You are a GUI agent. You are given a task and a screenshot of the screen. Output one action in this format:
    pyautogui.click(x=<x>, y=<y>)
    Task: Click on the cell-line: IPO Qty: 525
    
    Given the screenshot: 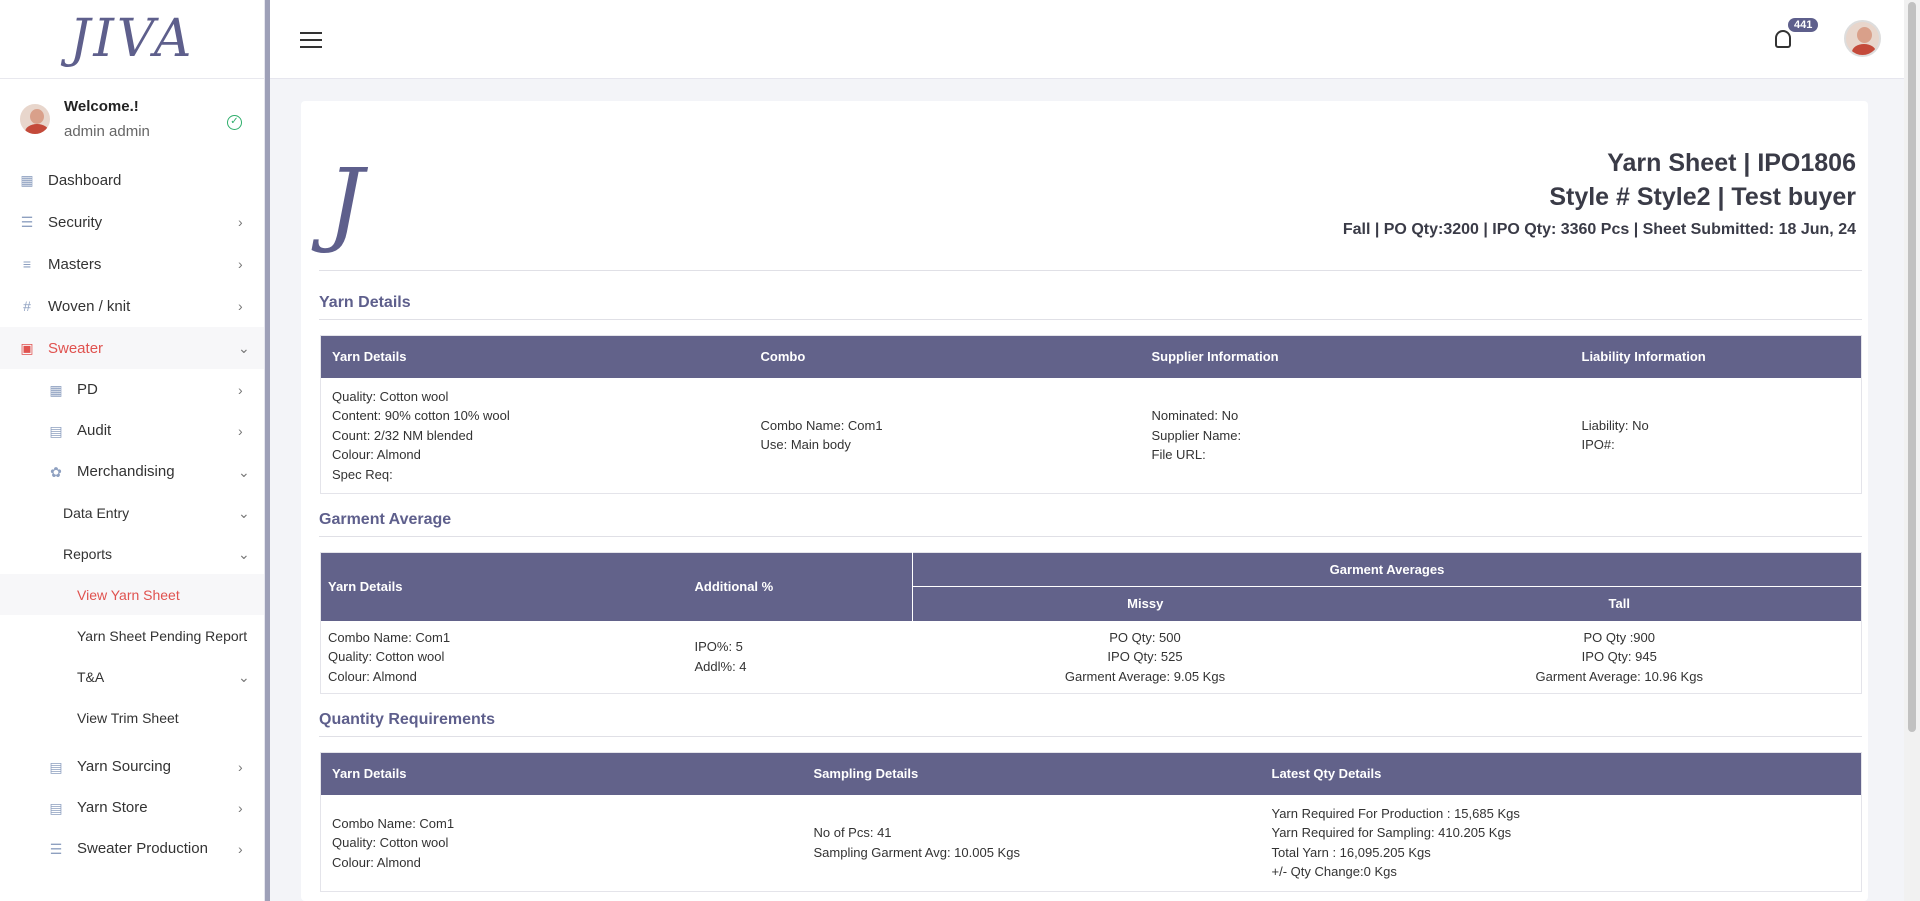 What is the action you would take?
    pyautogui.click(x=1145, y=656)
    